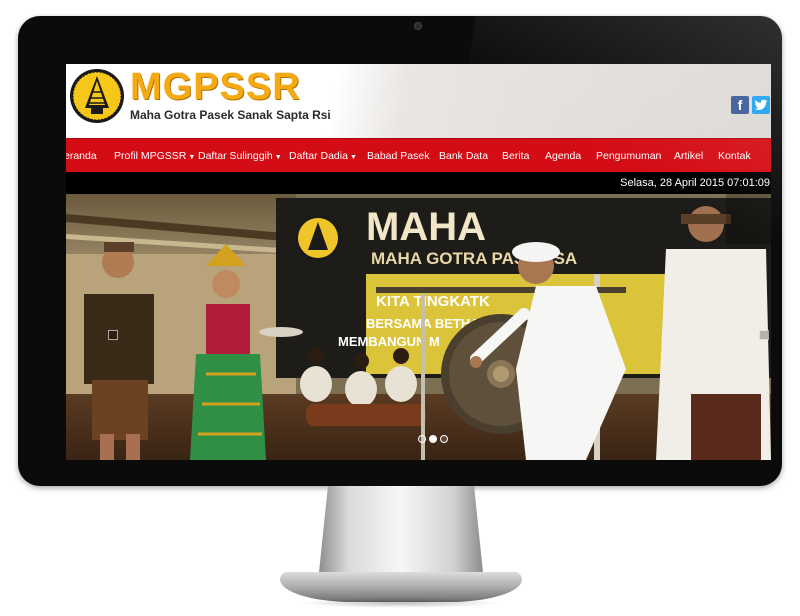 This screenshot has height=616, width=800. Describe the element at coordinates (418, 183) in the screenshot. I see `datetime-bar: Selasa, 28 April 2015 07:01:09` at that location.